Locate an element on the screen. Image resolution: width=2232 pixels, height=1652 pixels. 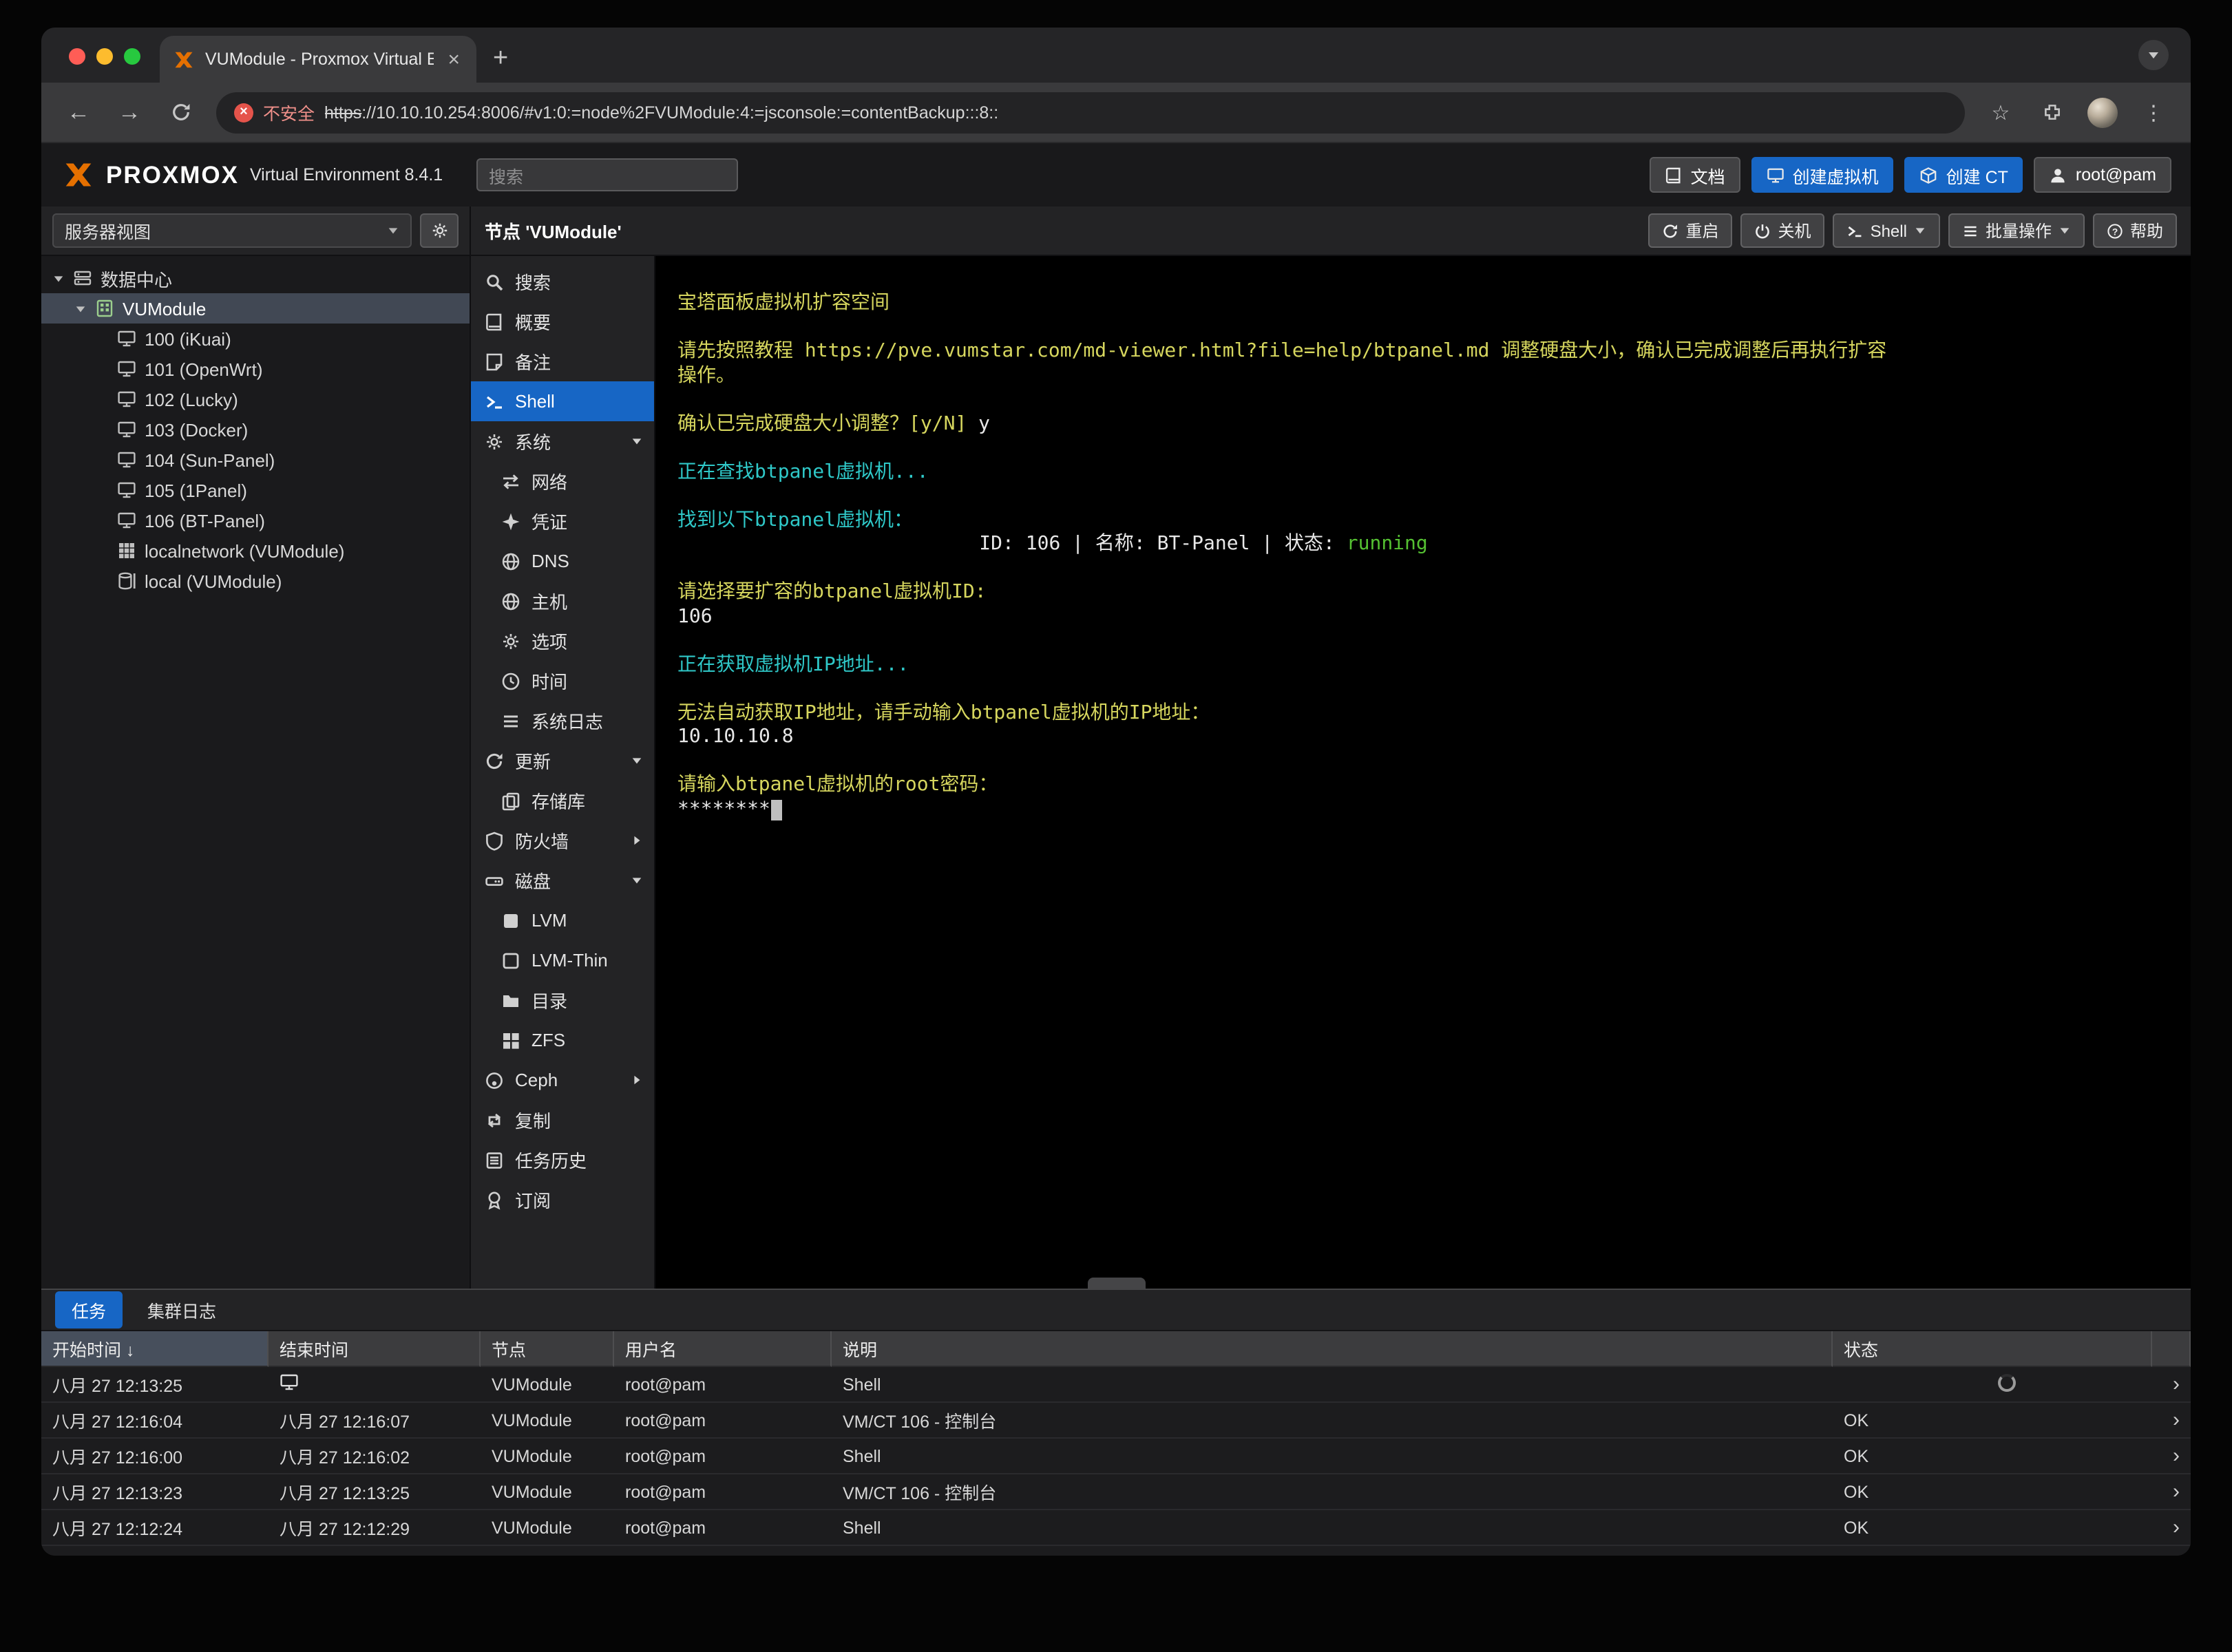
shell-button: Shell is located at coordinates (1886, 231).